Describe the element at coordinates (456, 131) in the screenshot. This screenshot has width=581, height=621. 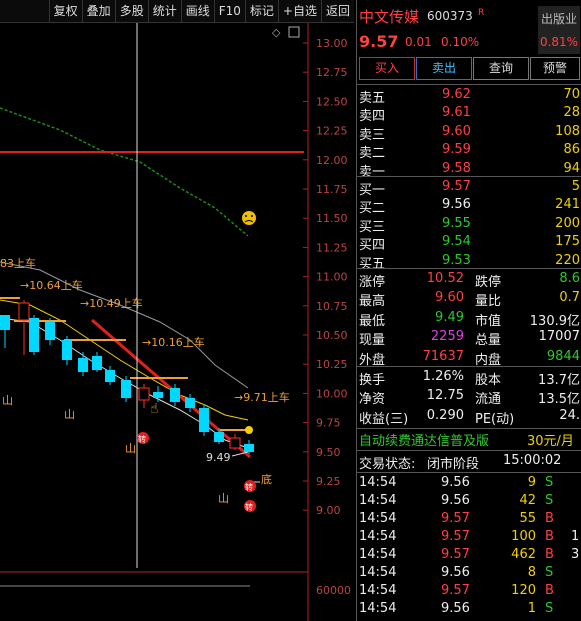
I see `level-price: 9.60` at that location.